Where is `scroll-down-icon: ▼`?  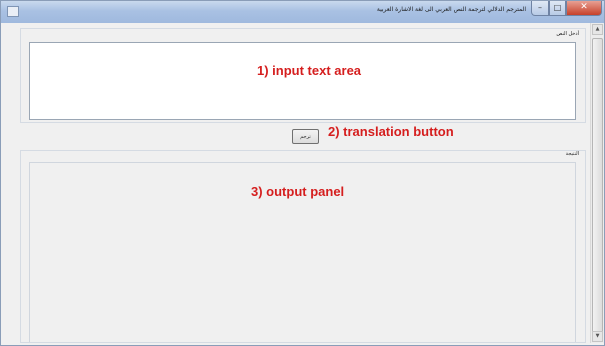
scroll-down-icon: ▼ is located at coordinates (597, 336).